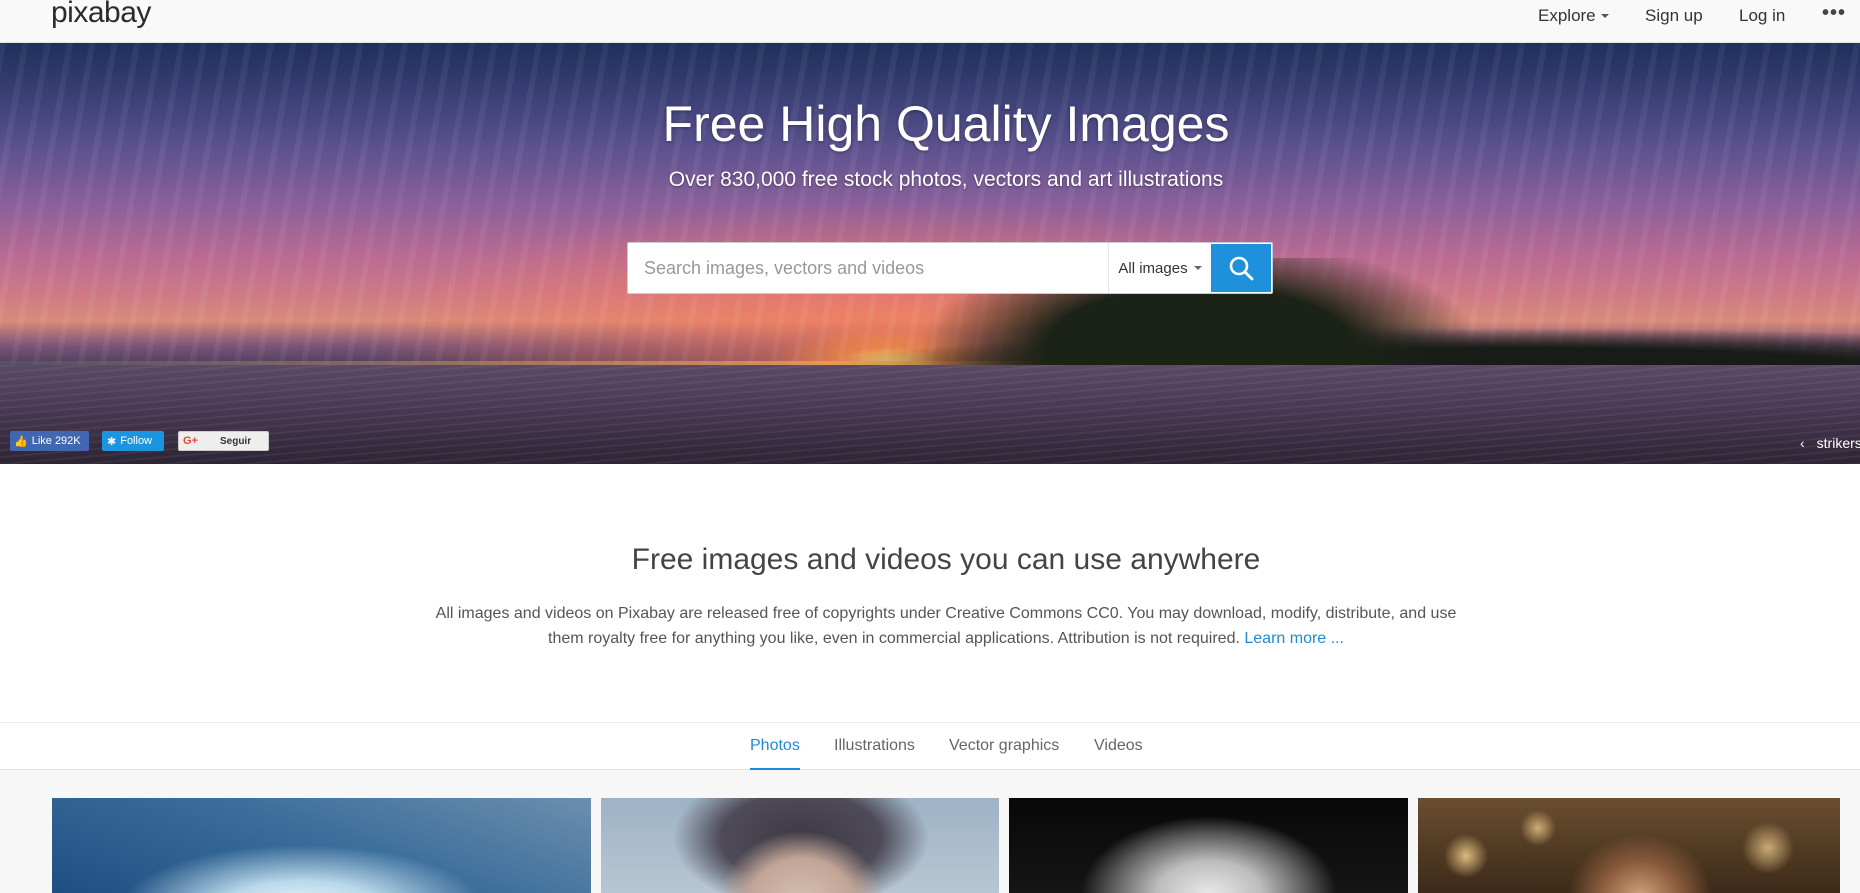 This screenshot has width=1860, height=893. I want to click on twitter-bird-icon: ✱, so click(112, 441).